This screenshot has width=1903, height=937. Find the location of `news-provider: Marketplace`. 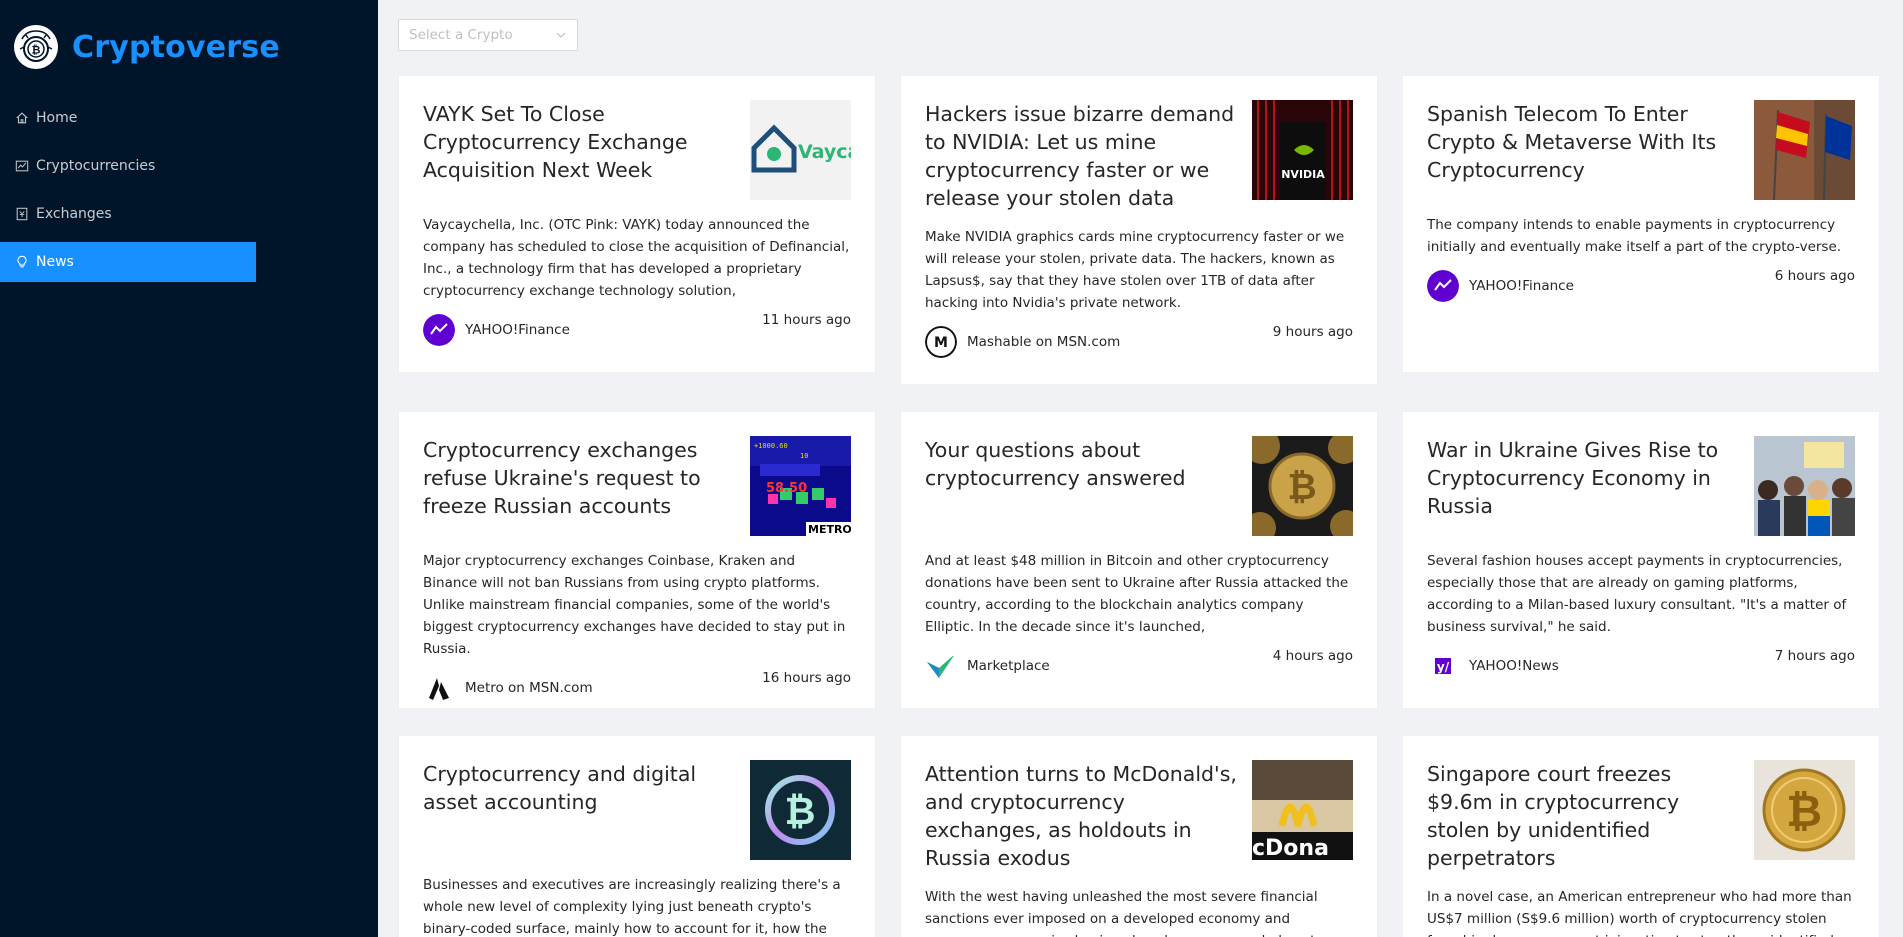

news-provider: Marketplace is located at coordinates (987, 666).